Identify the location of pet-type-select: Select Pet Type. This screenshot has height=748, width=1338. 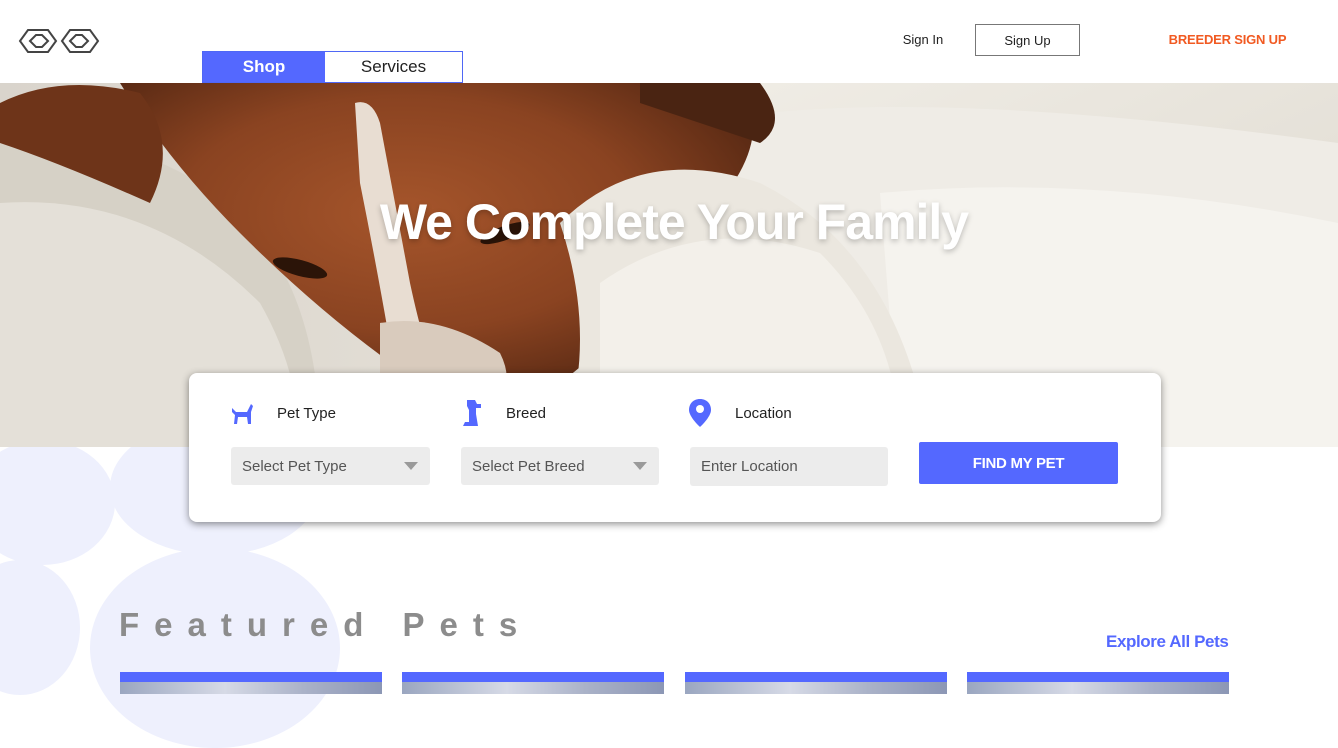
(330, 466).